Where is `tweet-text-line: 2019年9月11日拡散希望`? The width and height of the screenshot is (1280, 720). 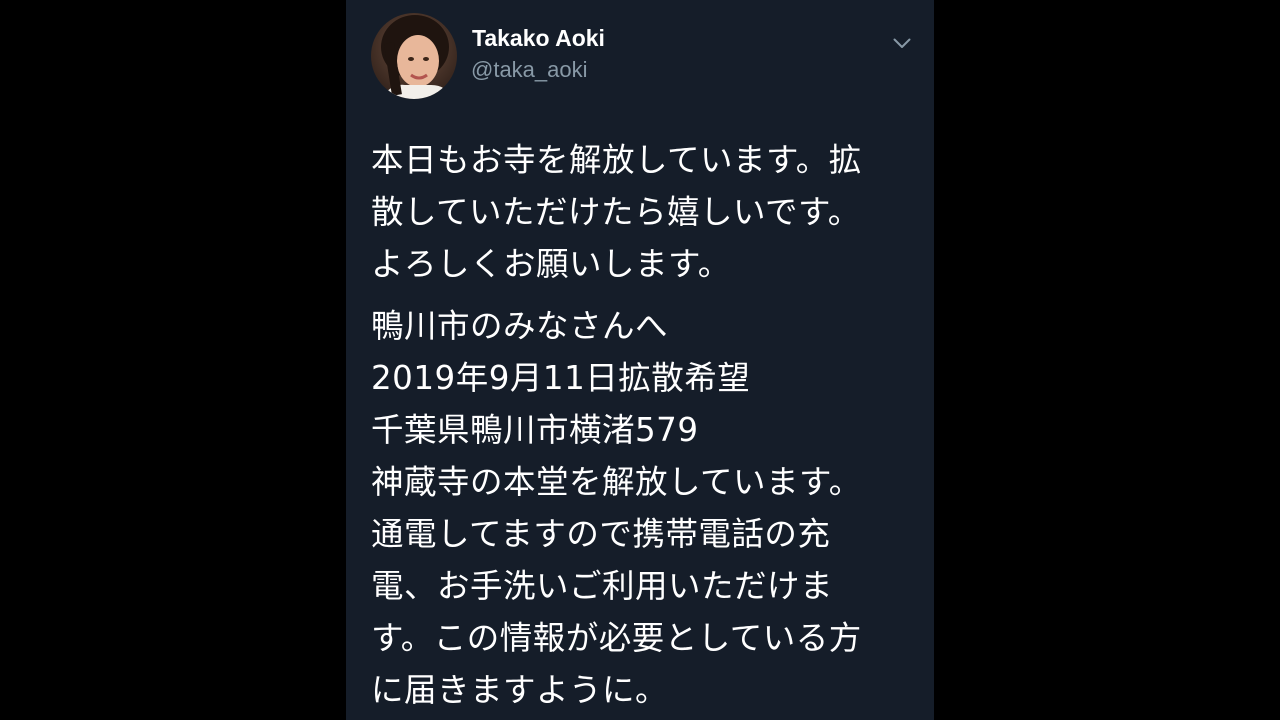
tweet-text-line: 2019年9月11日拡散希望 is located at coordinates (561, 378).